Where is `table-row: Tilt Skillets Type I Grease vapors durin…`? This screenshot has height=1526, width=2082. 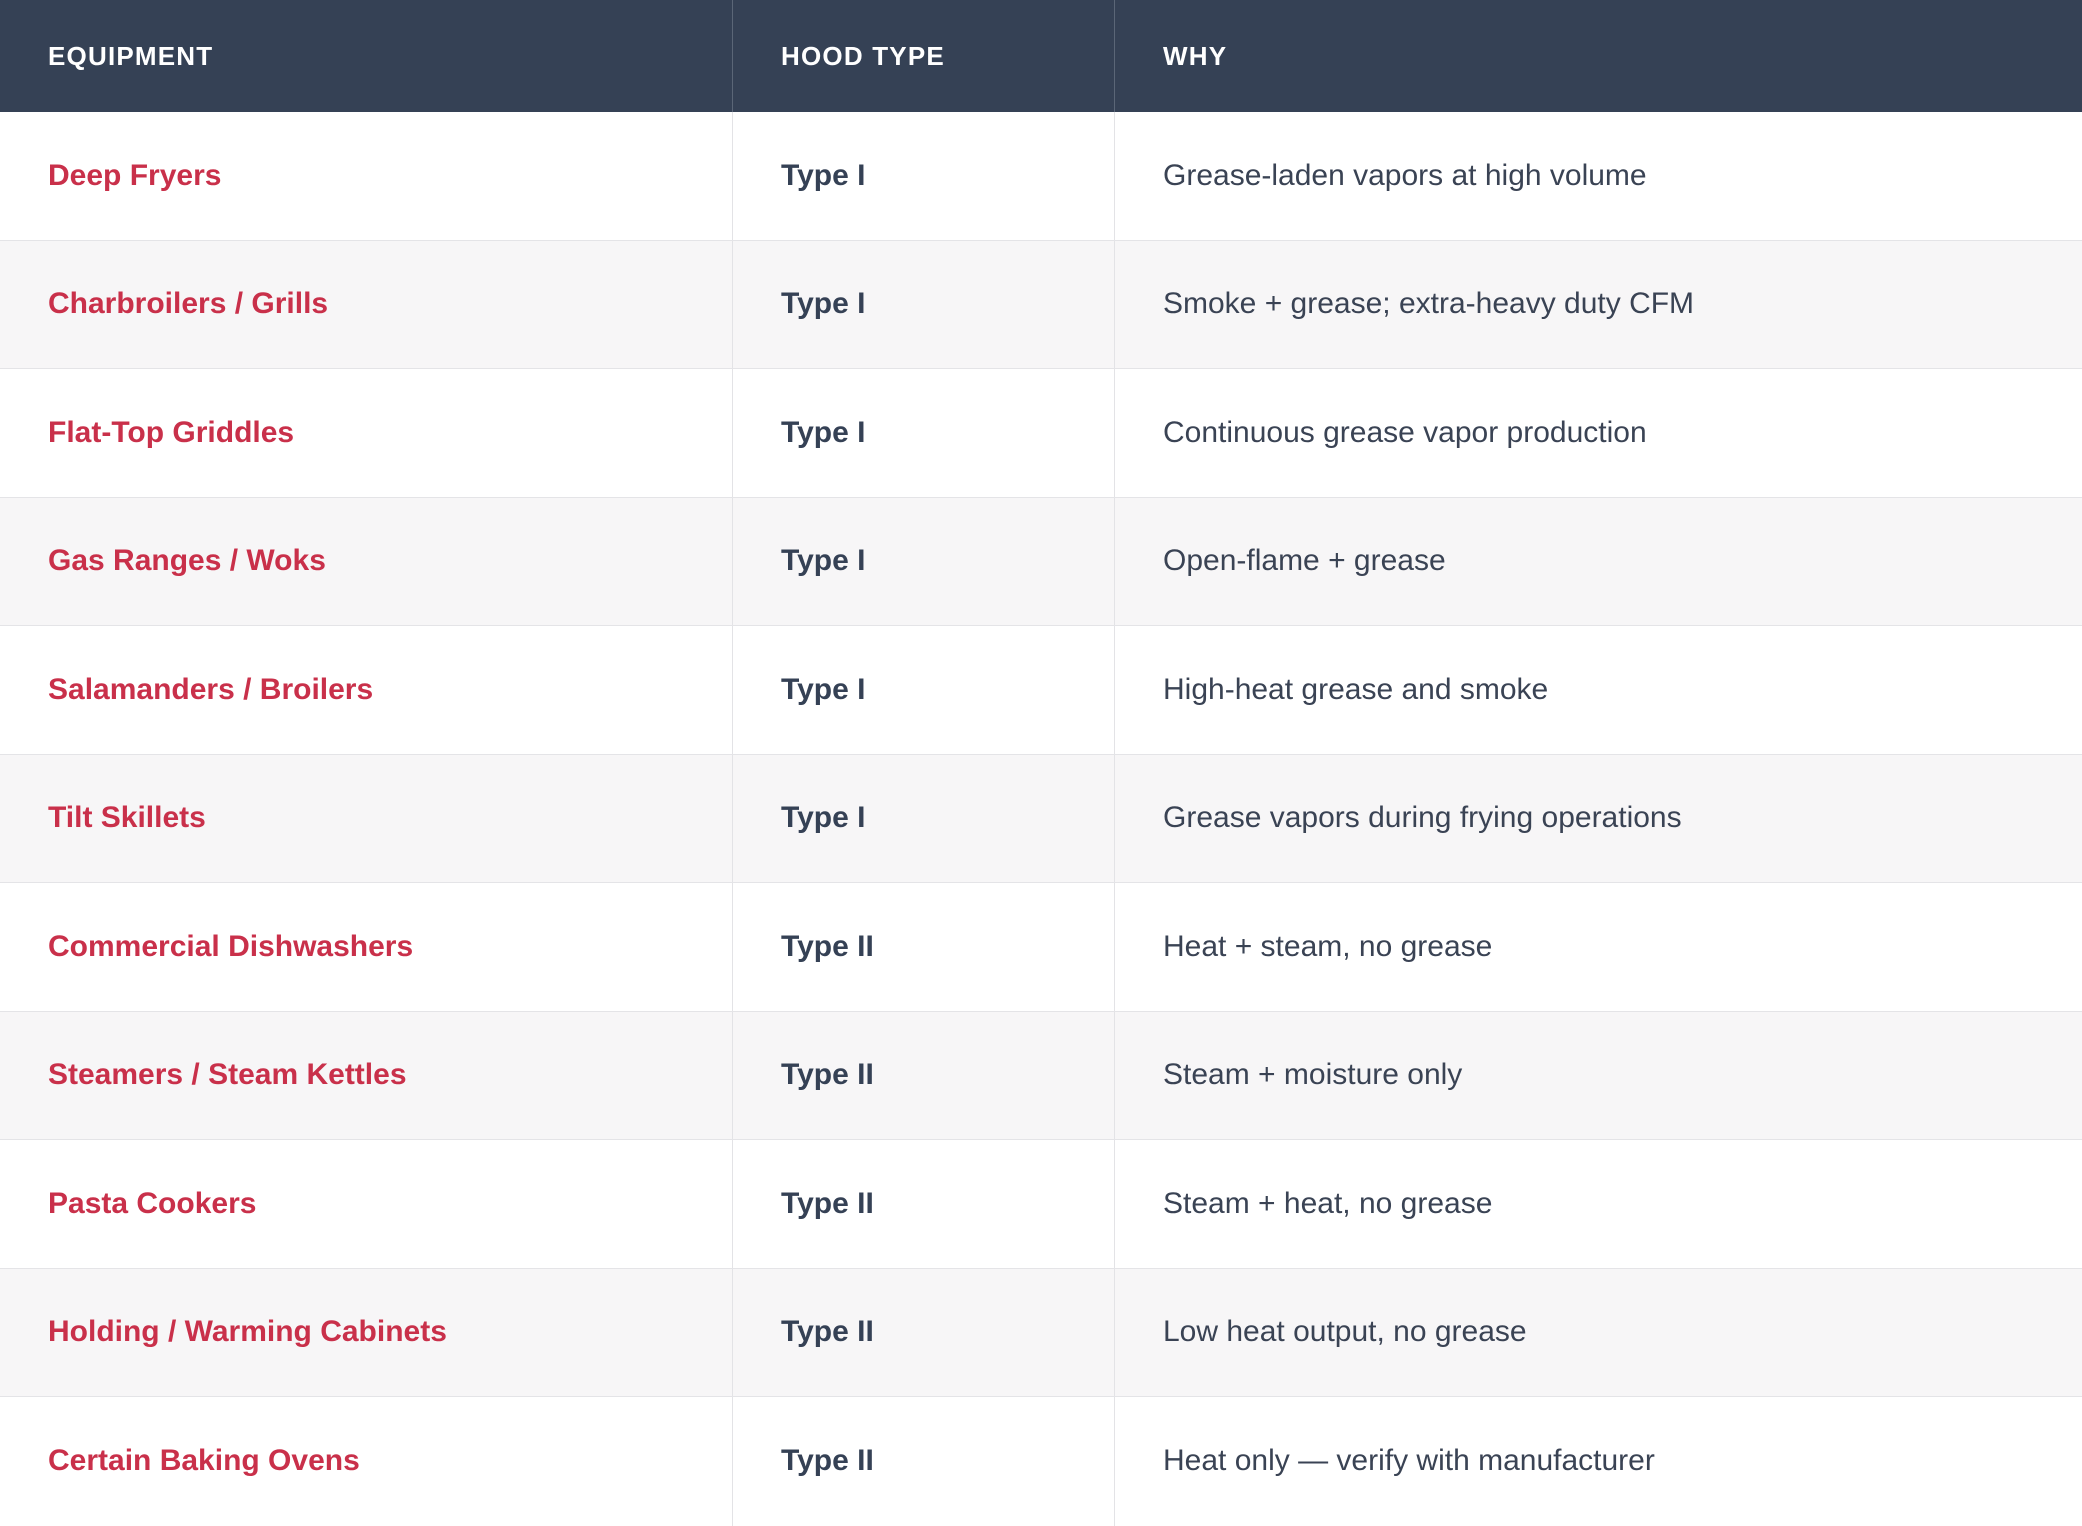 table-row: Tilt Skillets Type I Grease vapors durin… is located at coordinates (1041, 818).